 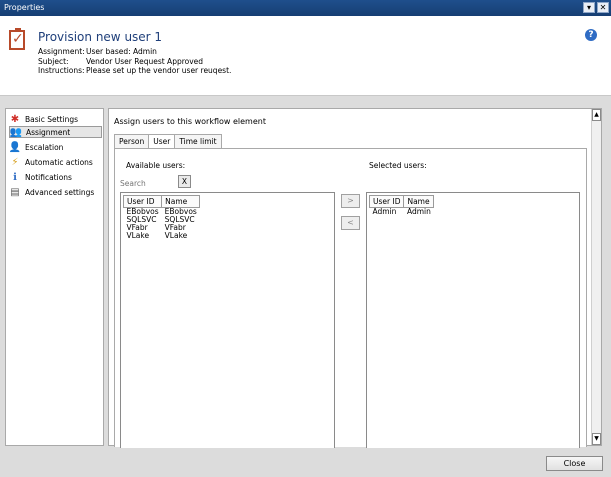 What do you see at coordinates (574, 463) in the screenshot?
I see `close-button: Close` at bounding box center [574, 463].